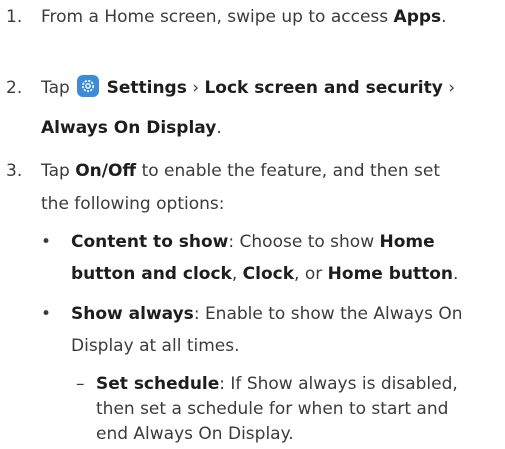 The image size is (505, 449). Describe the element at coordinates (14, 88) in the screenshot. I see `step-number: 2.` at that location.